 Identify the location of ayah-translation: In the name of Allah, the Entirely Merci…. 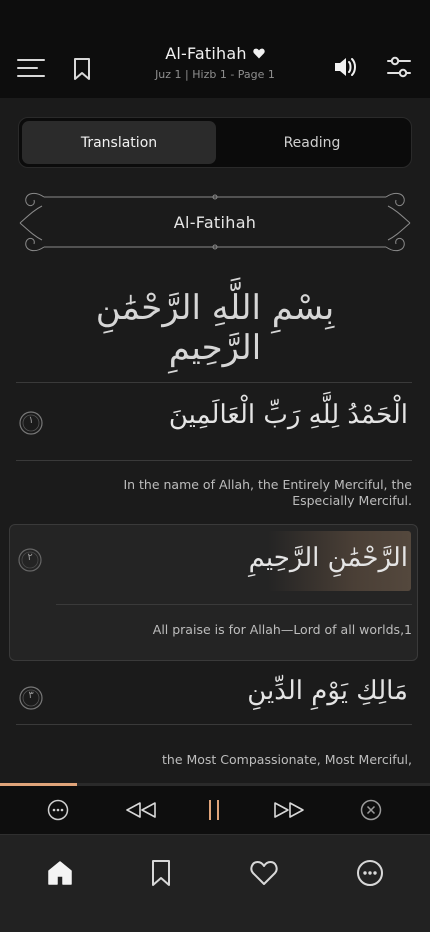
(267, 492).